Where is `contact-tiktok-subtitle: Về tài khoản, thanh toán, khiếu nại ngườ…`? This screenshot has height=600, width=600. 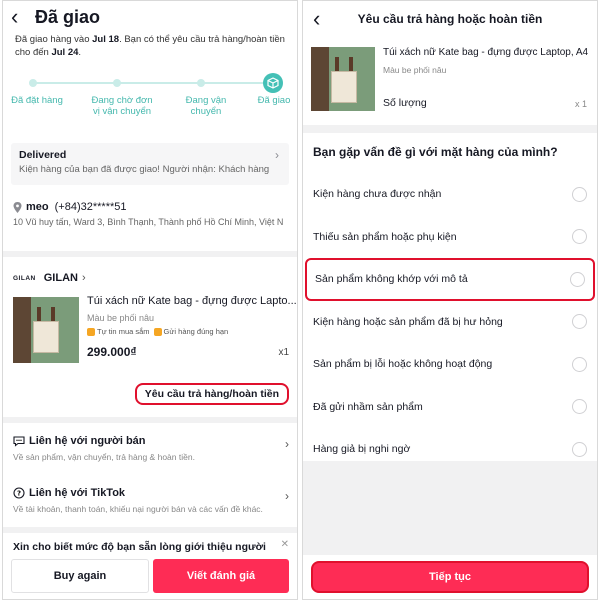
contact-tiktok-subtitle: Về tài khoản, thanh toán, khiếu nại ngườ… is located at coordinates (138, 509).